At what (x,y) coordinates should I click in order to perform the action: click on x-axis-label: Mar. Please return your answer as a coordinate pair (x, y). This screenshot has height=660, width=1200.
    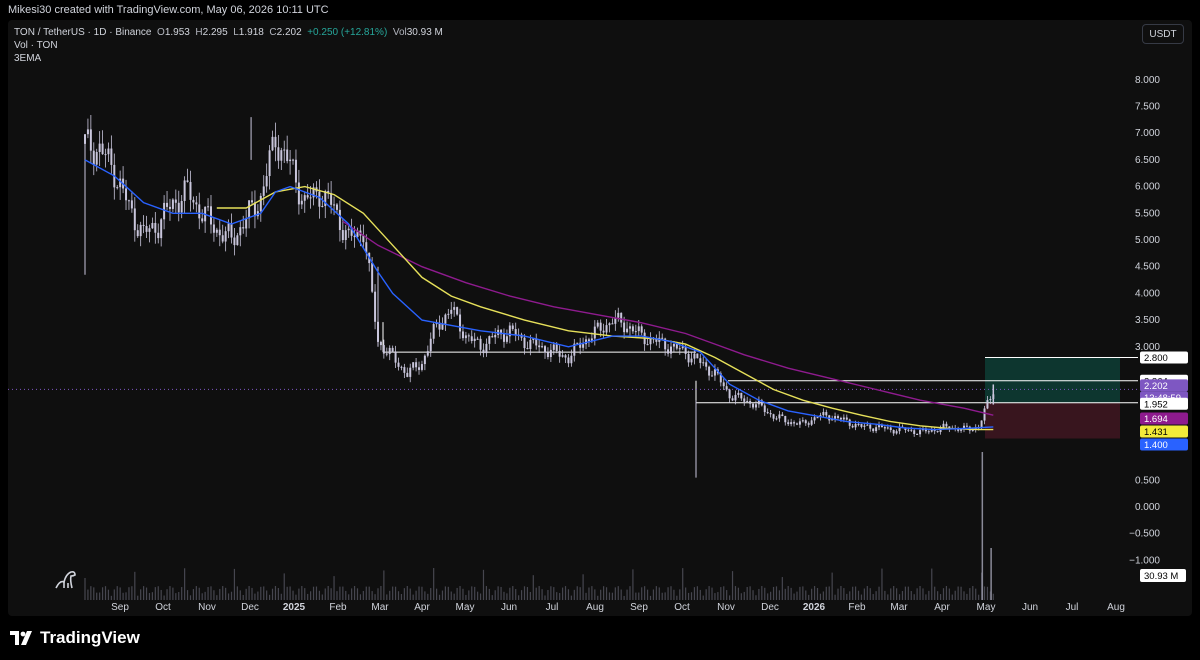
    Looking at the image, I should click on (899, 607).